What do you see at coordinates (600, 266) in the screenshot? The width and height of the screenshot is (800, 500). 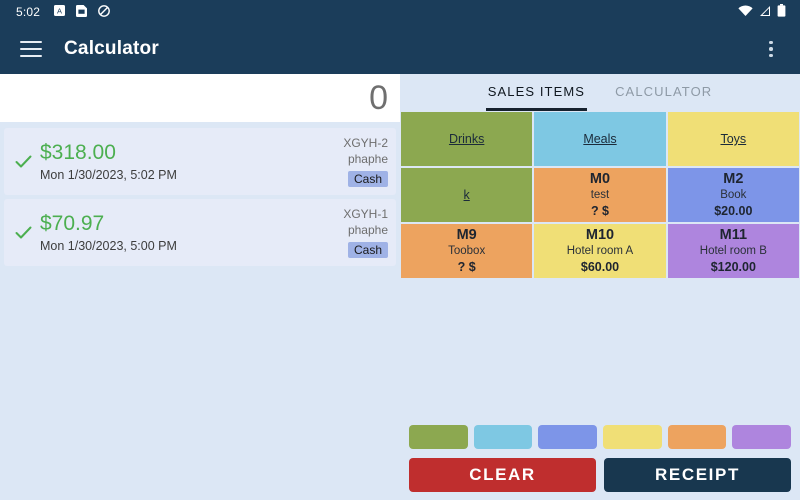 I see `item-price: $60.00` at bounding box center [600, 266].